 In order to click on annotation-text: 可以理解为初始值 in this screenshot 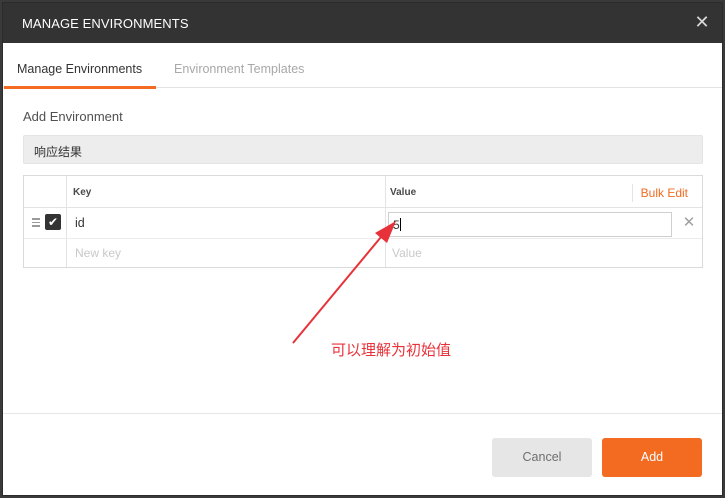, I will do `click(391, 350)`.